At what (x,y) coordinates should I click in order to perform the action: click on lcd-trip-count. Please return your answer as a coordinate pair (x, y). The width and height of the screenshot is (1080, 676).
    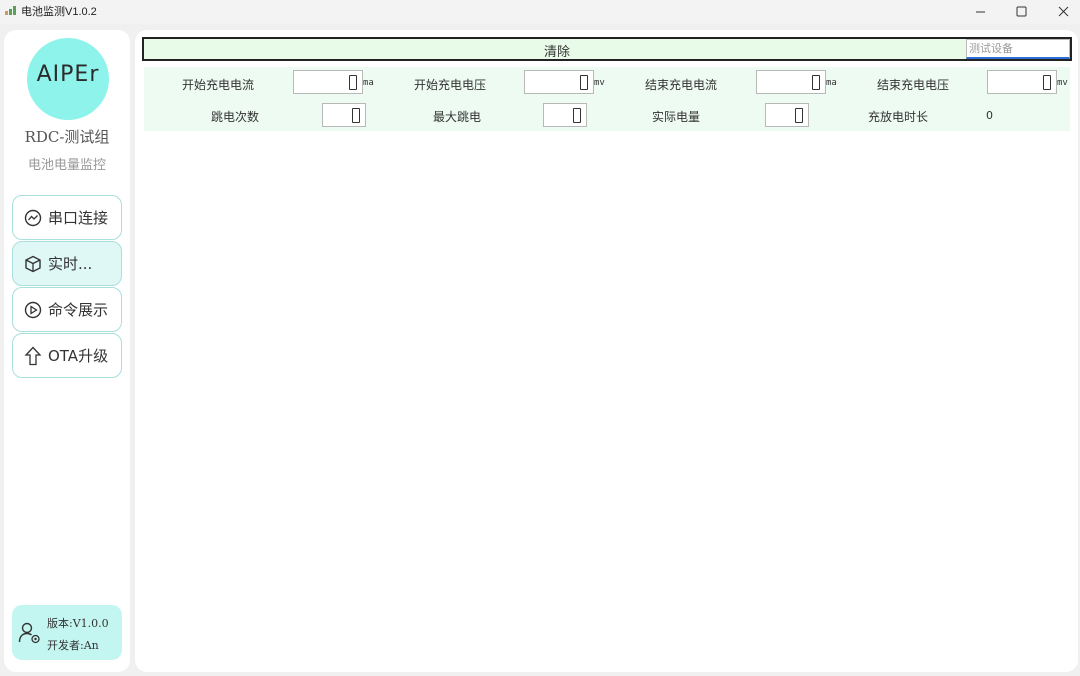
    Looking at the image, I should click on (344, 115).